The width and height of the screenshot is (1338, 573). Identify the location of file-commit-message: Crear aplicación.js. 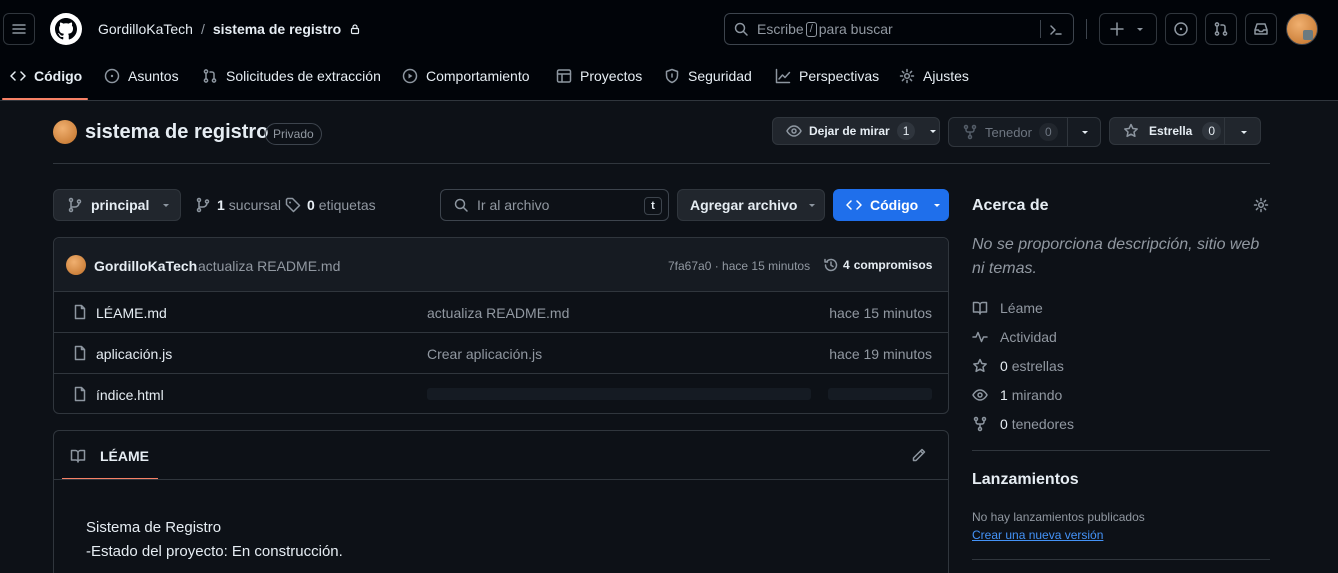
(484, 354).